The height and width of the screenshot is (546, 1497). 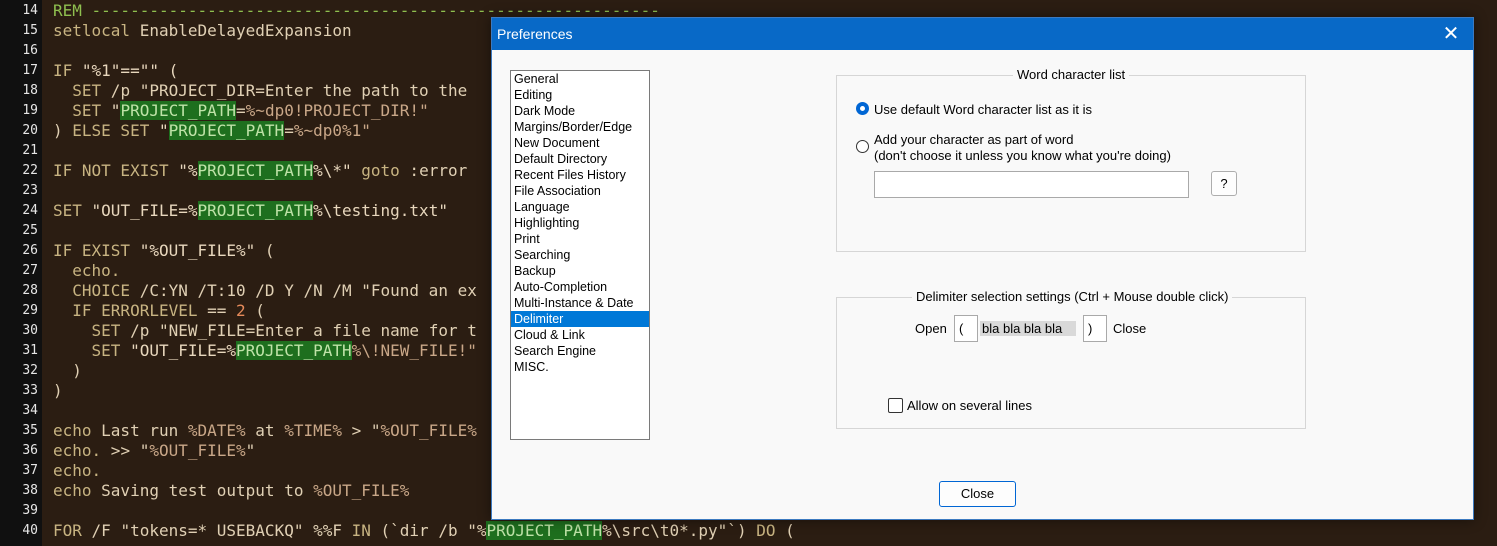 What do you see at coordinates (580, 319) in the screenshot?
I see `category-item: Delimiter` at bounding box center [580, 319].